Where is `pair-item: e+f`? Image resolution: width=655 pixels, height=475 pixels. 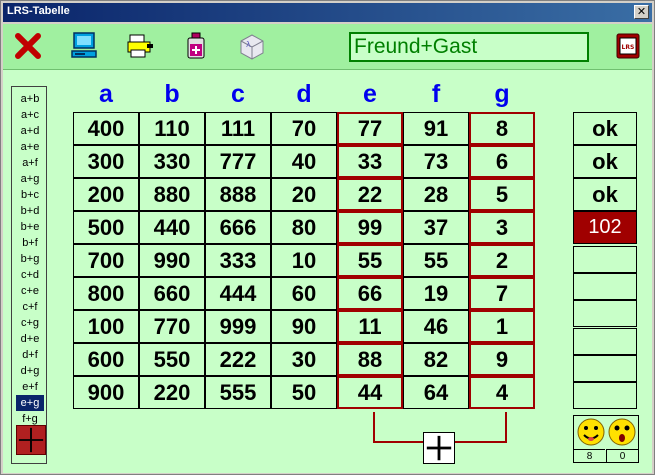
pair-item: e+f is located at coordinates (30, 387).